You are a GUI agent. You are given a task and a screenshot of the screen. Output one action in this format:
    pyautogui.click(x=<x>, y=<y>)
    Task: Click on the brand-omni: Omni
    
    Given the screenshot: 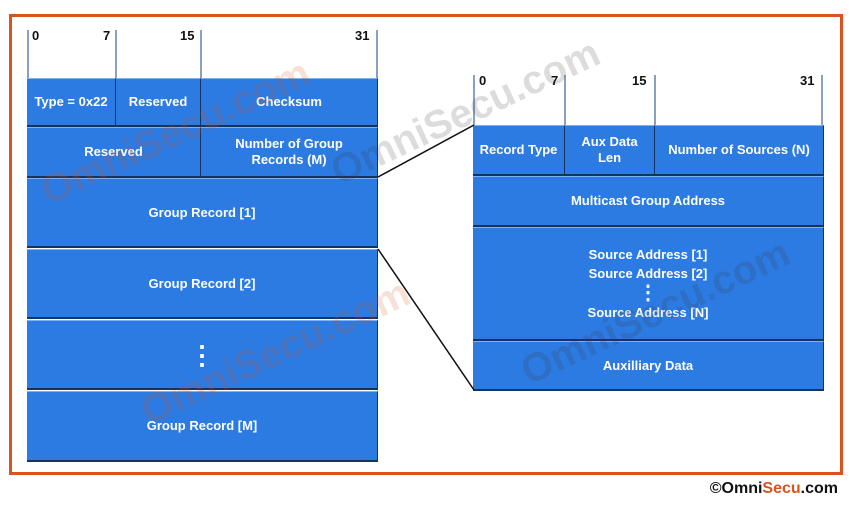 What is the action you would take?
    pyautogui.click(x=742, y=488)
    